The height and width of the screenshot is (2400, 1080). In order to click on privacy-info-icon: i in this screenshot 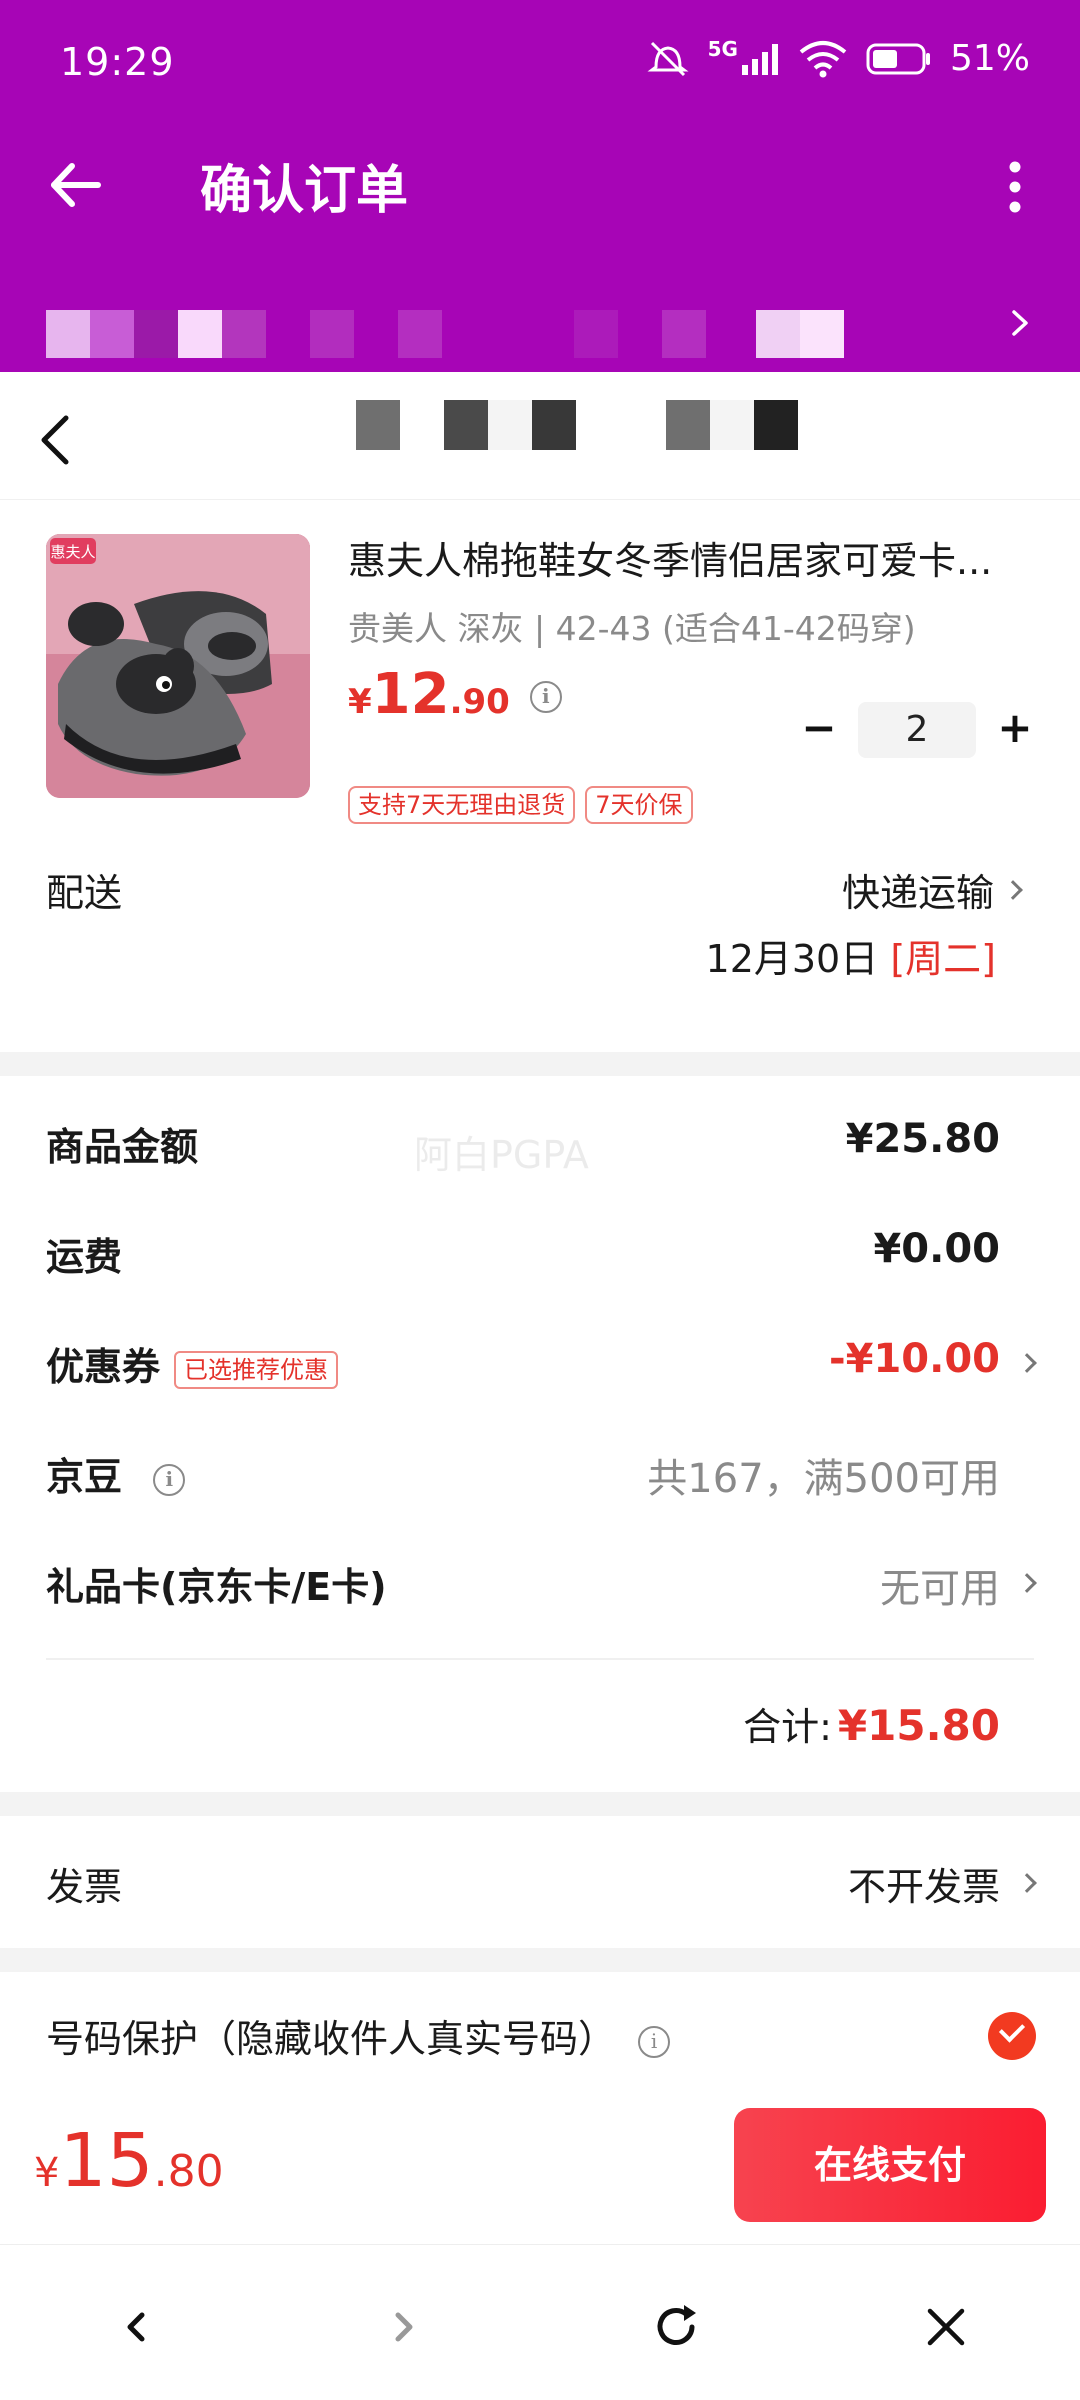, I will do `click(654, 2042)`.